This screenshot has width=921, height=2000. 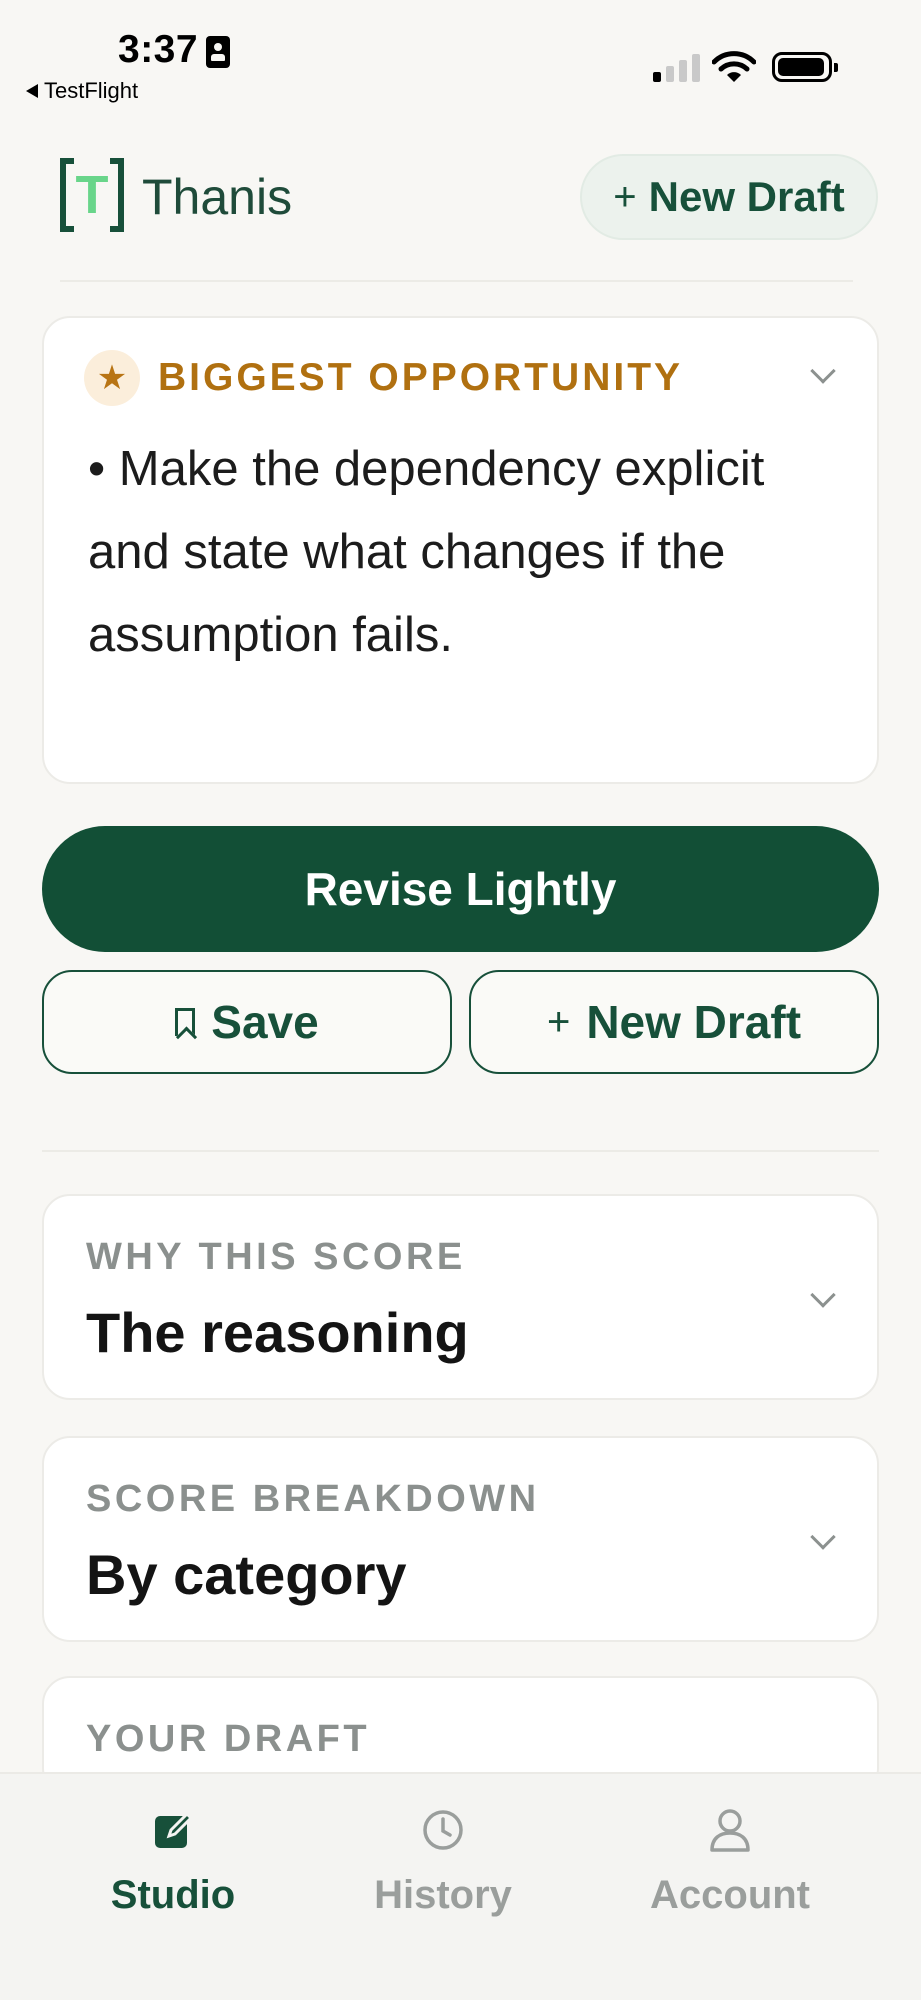 I want to click on person-icon, so click(x=730, y=1830).